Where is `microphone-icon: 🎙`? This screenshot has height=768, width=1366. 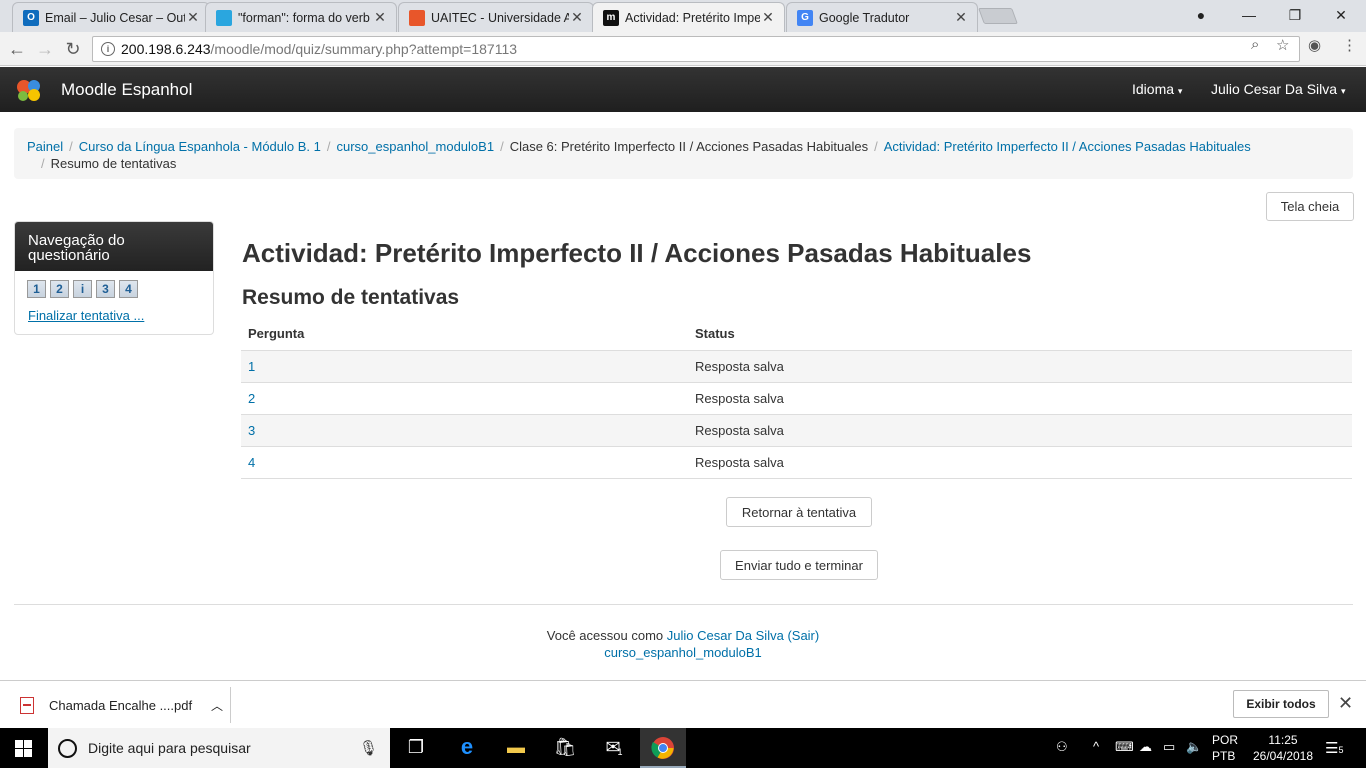 microphone-icon: 🎙 is located at coordinates (368, 748).